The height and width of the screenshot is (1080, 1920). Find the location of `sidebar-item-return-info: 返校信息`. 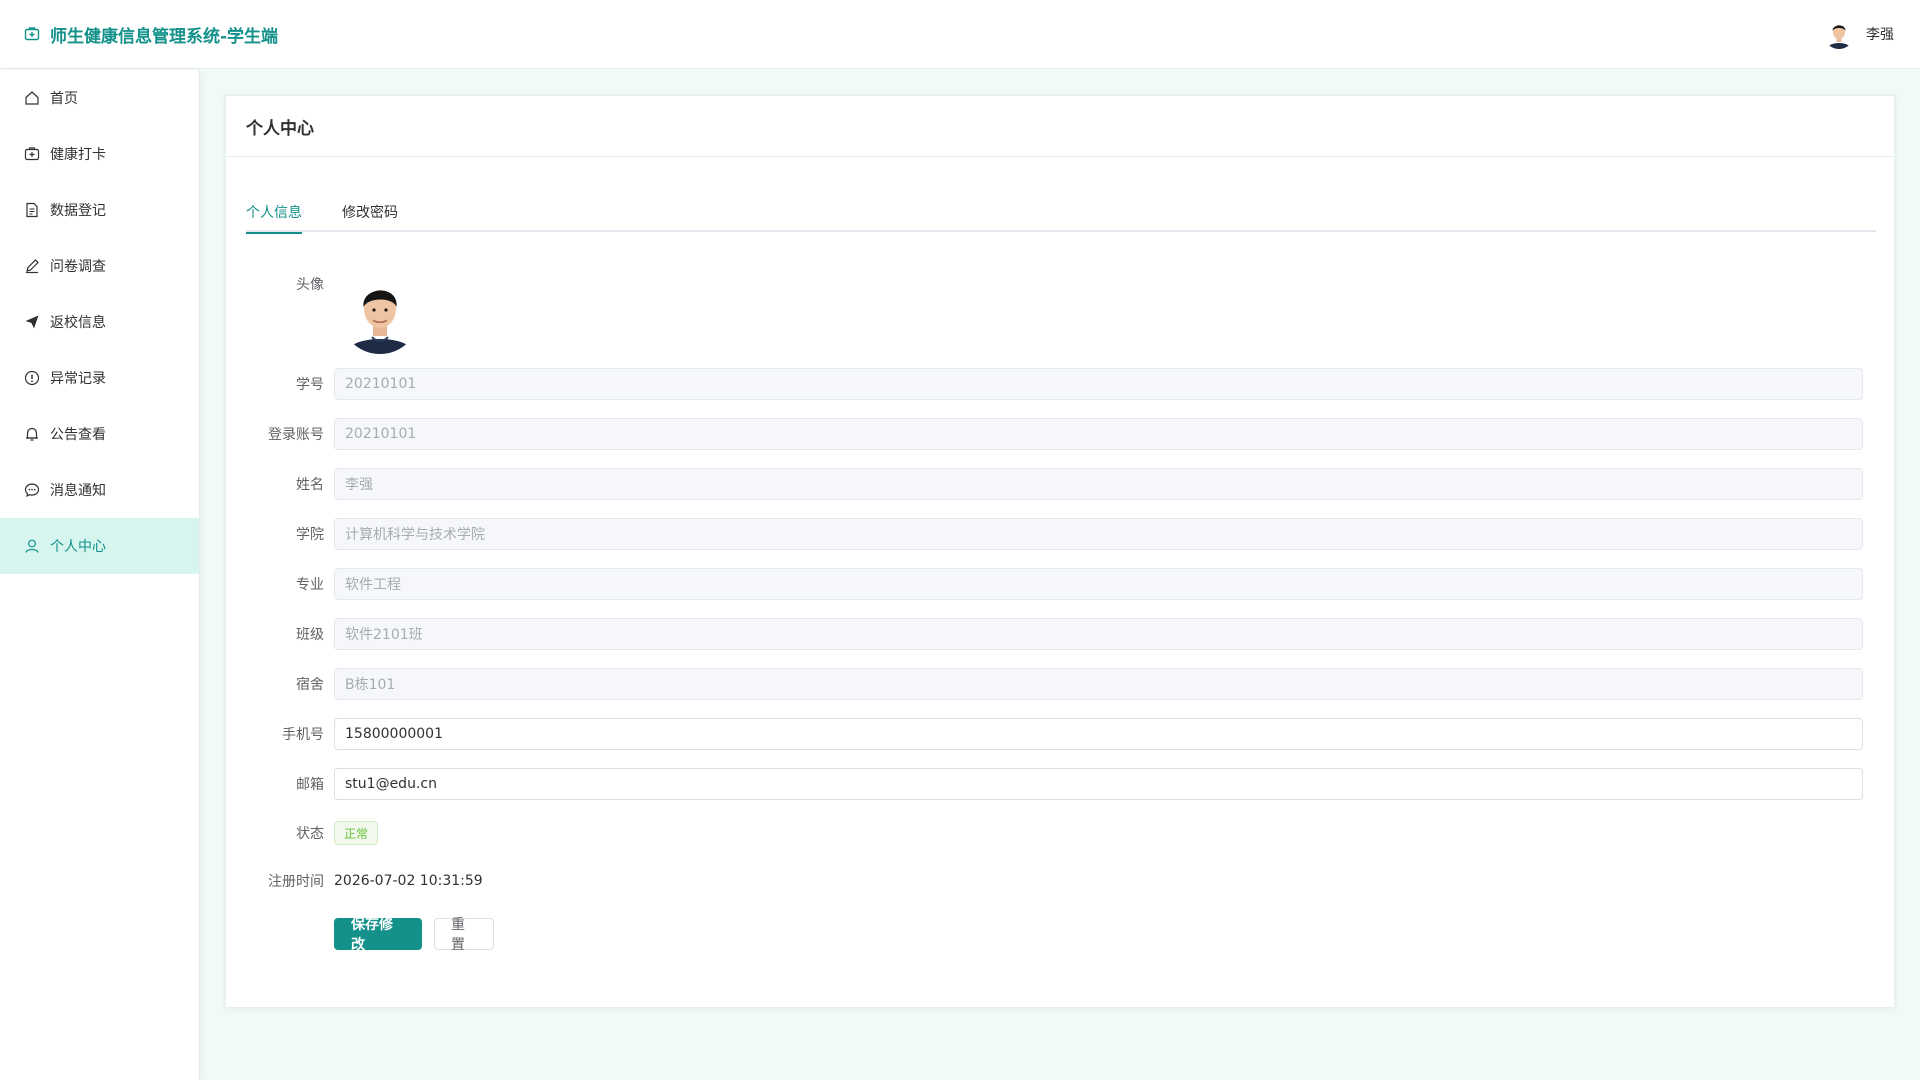

sidebar-item-return-info: 返校信息 is located at coordinates (99, 322).